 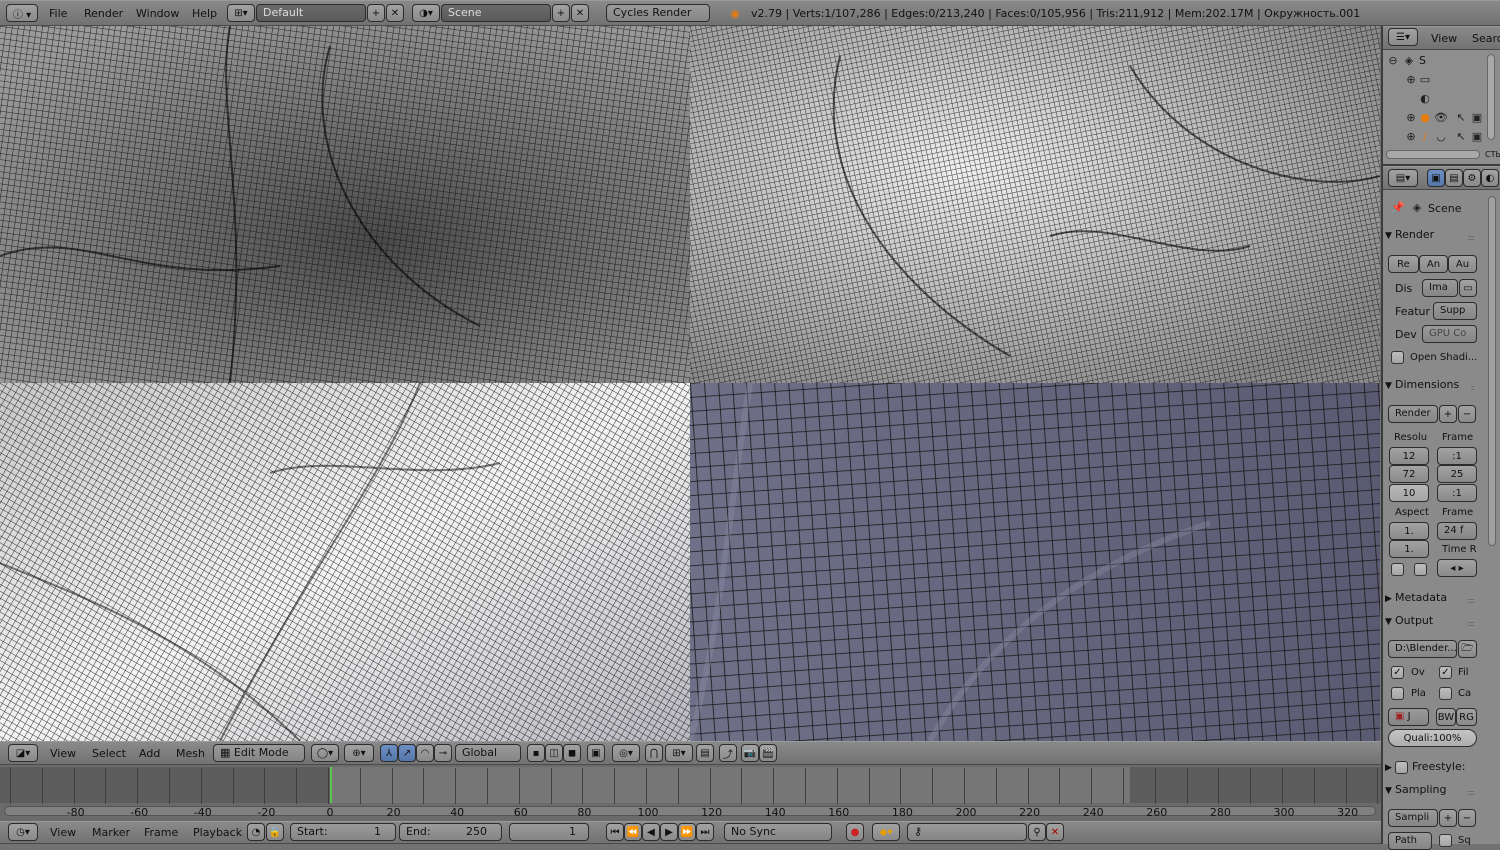 What do you see at coordinates (1444, 38) in the screenshot?
I see `outliner-view-menu: View` at bounding box center [1444, 38].